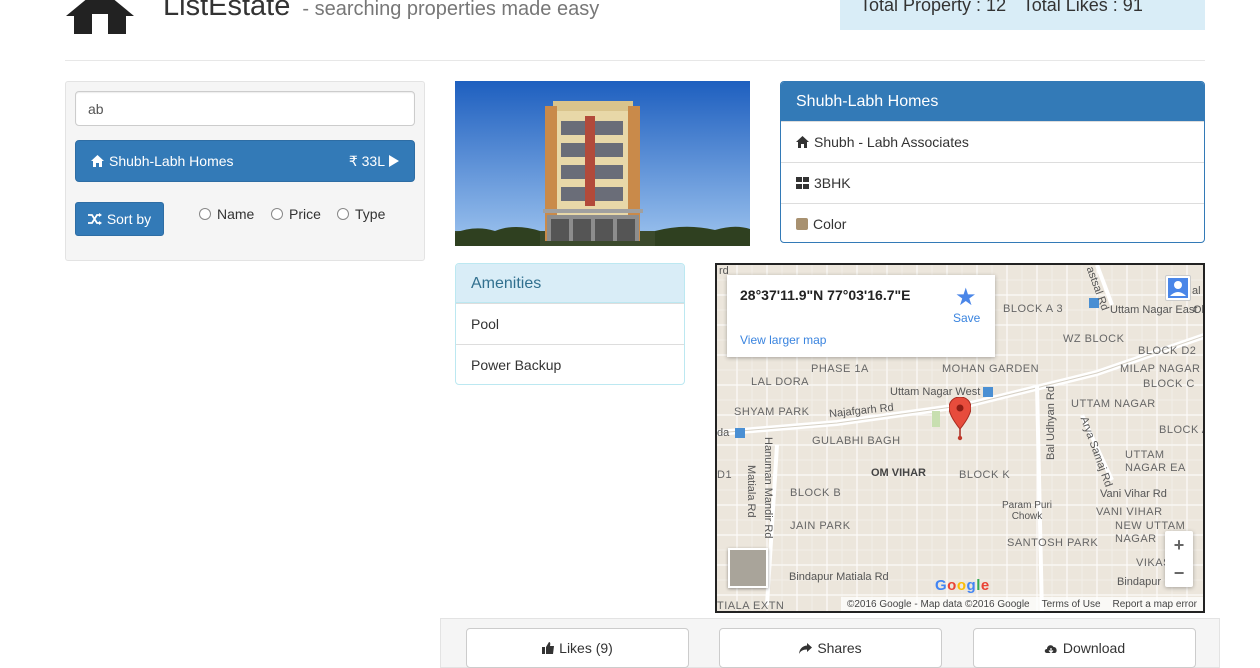  I want to click on download-button: Download, so click(1084, 648).